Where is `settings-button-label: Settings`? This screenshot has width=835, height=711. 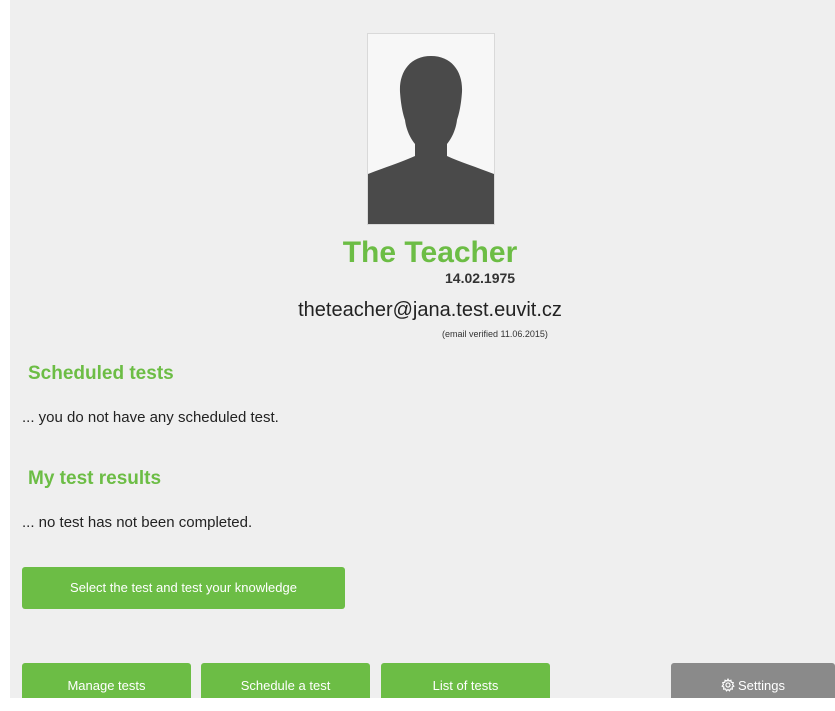 settings-button-label: Settings is located at coordinates (761, 685).